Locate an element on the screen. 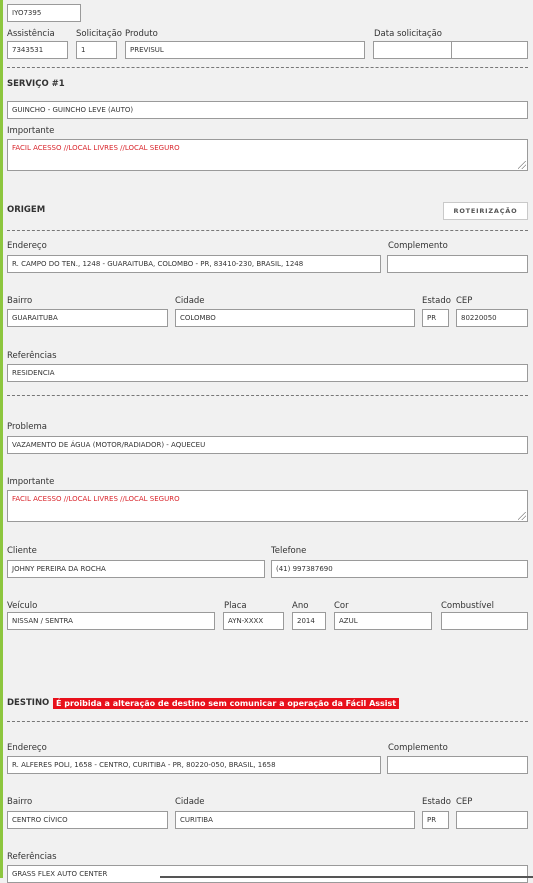 This screenshot has height=883, width=533. destino-complemento-field is located at coordinates (457, 765).